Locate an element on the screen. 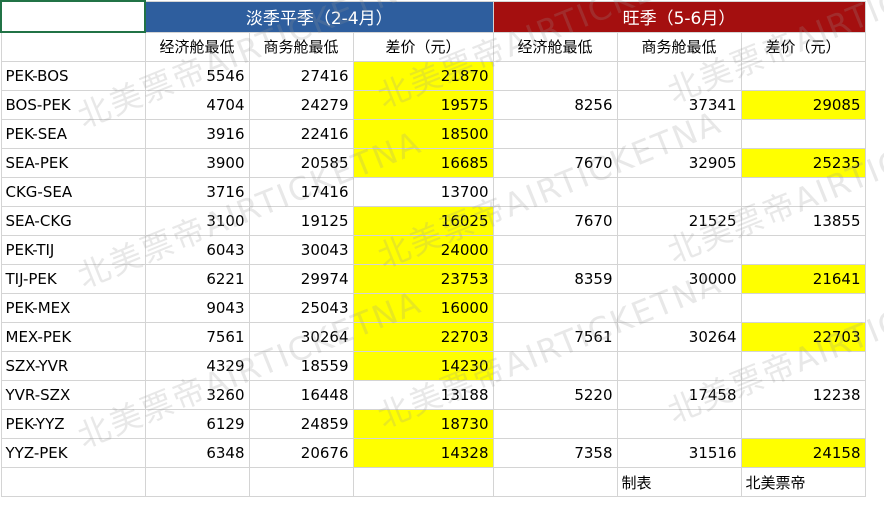  header-peak-economy: 经济舱最低 is located at coordinates (555, 46).